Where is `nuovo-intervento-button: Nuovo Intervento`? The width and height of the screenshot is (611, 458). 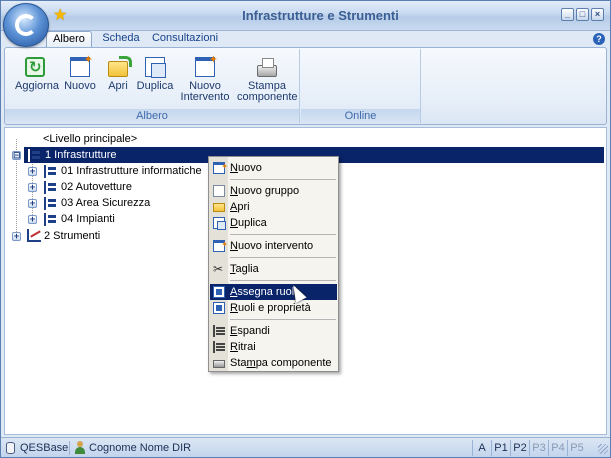
nuovo-intervento-button: Nuovo Intervento is located at coordinates (205, 78).